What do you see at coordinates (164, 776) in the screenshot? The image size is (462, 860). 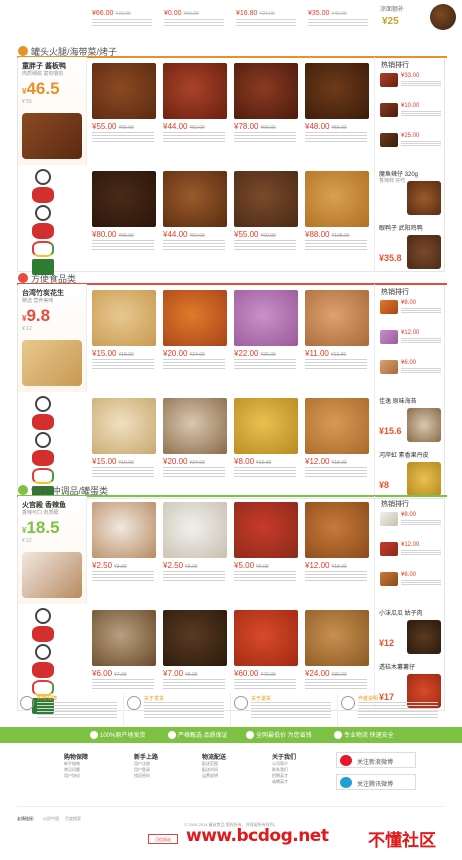 I see `footer-link: 找回密码` at bounding box center [164, 776].